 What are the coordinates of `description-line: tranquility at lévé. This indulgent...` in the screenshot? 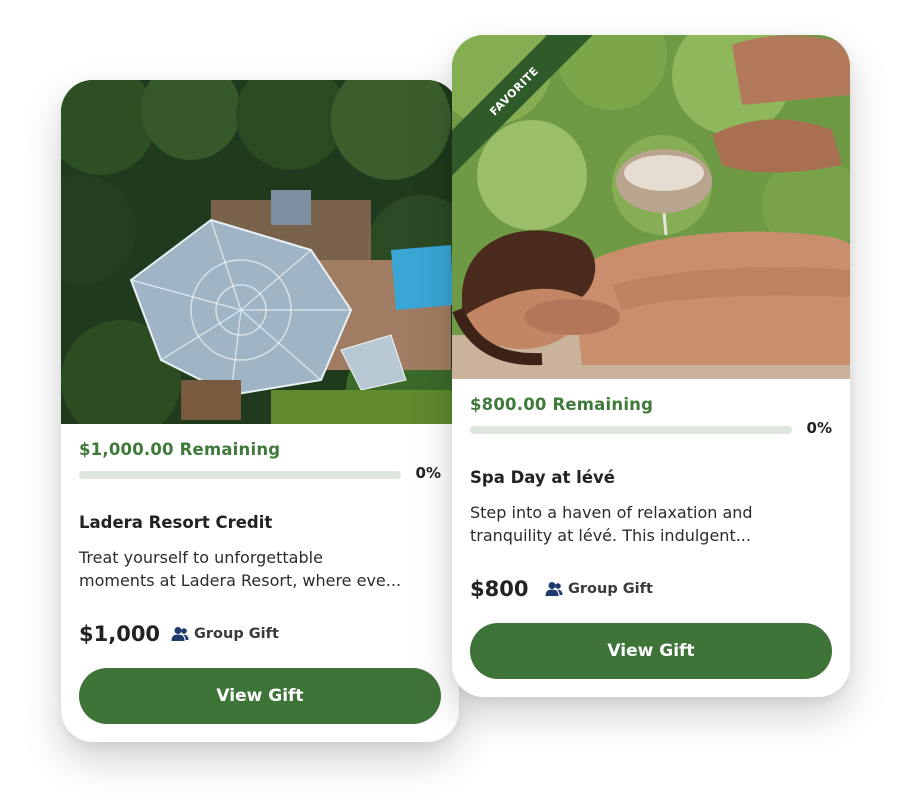 It's located at (610, 535).